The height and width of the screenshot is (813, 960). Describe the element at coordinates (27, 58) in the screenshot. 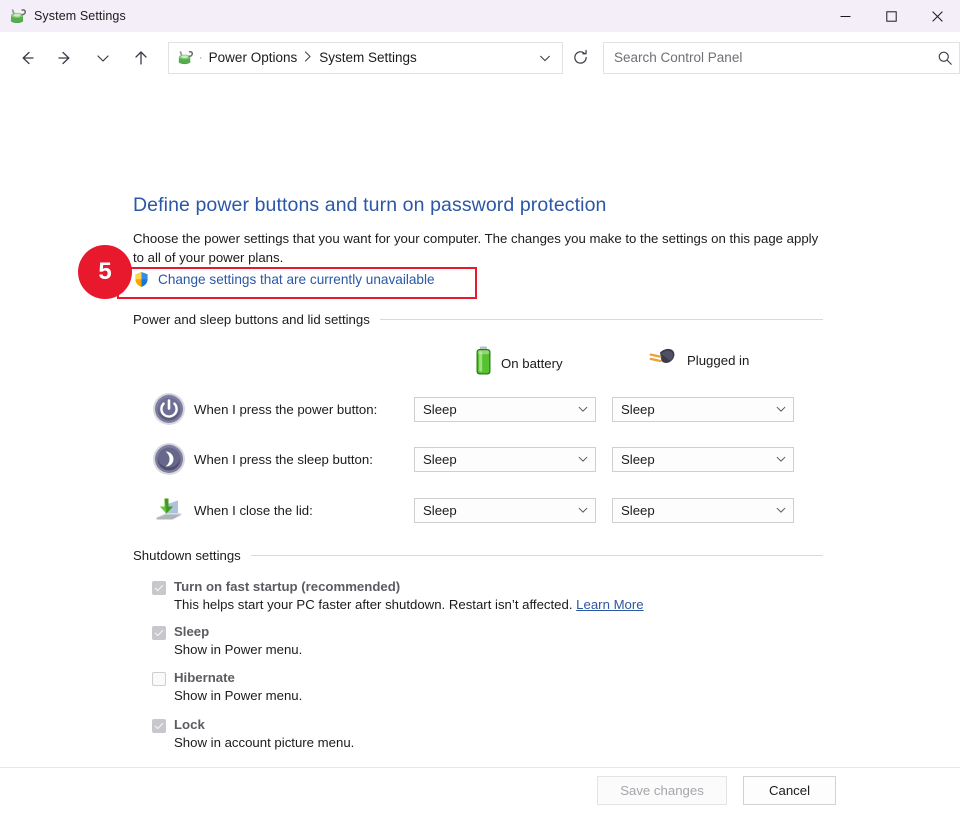

I see `back-arrow-icon` at that location.